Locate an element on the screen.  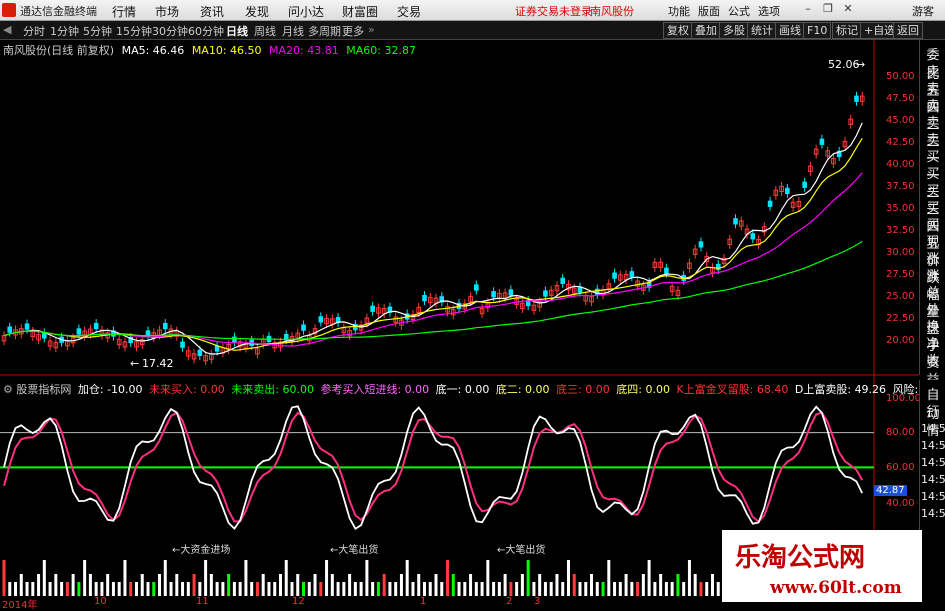
tab-1min: 1分钟 is located at coordinates (64, 31).